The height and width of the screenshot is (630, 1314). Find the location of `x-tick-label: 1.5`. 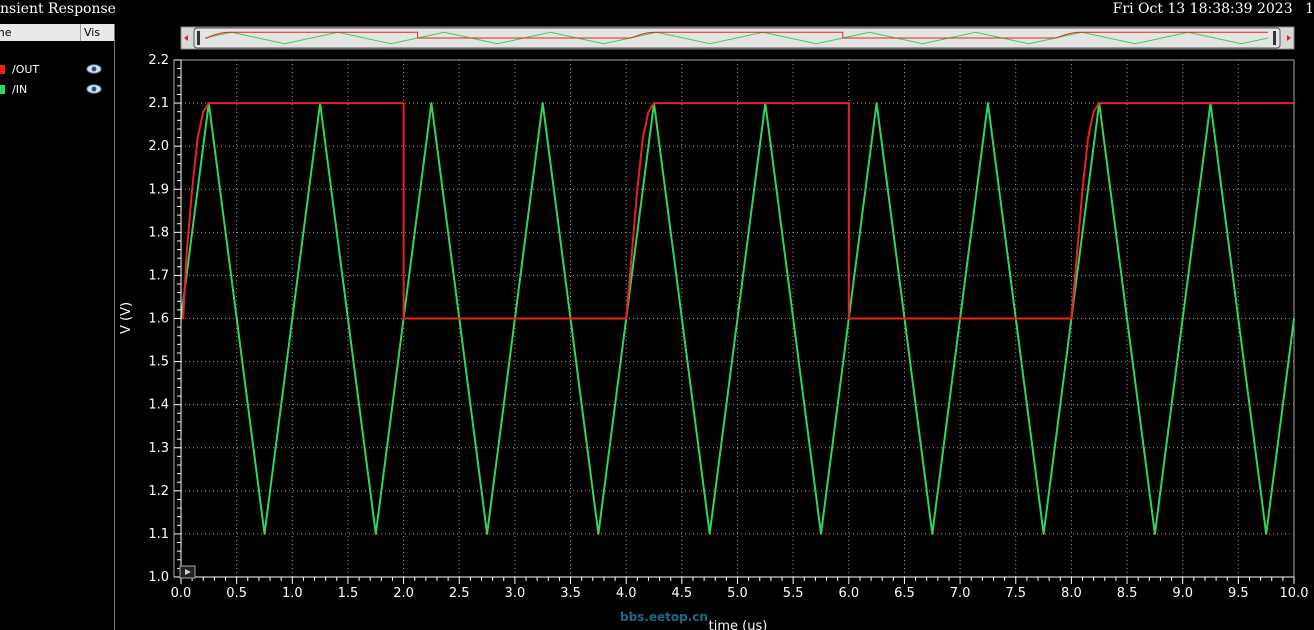

x-tick-label: 1.5 is located at coordinates (348, 593).